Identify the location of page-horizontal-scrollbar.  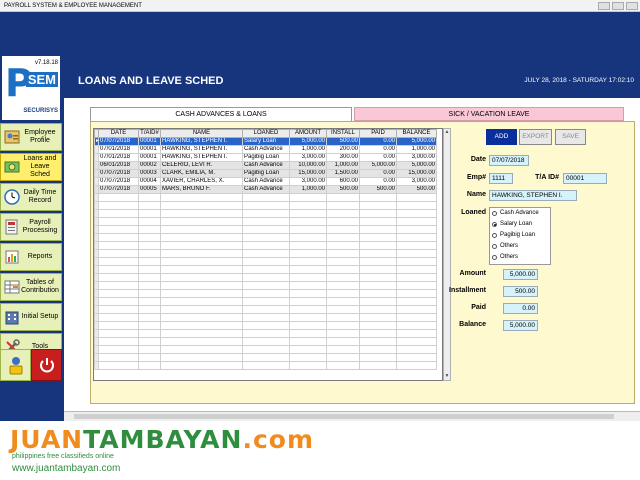
(352, 416).